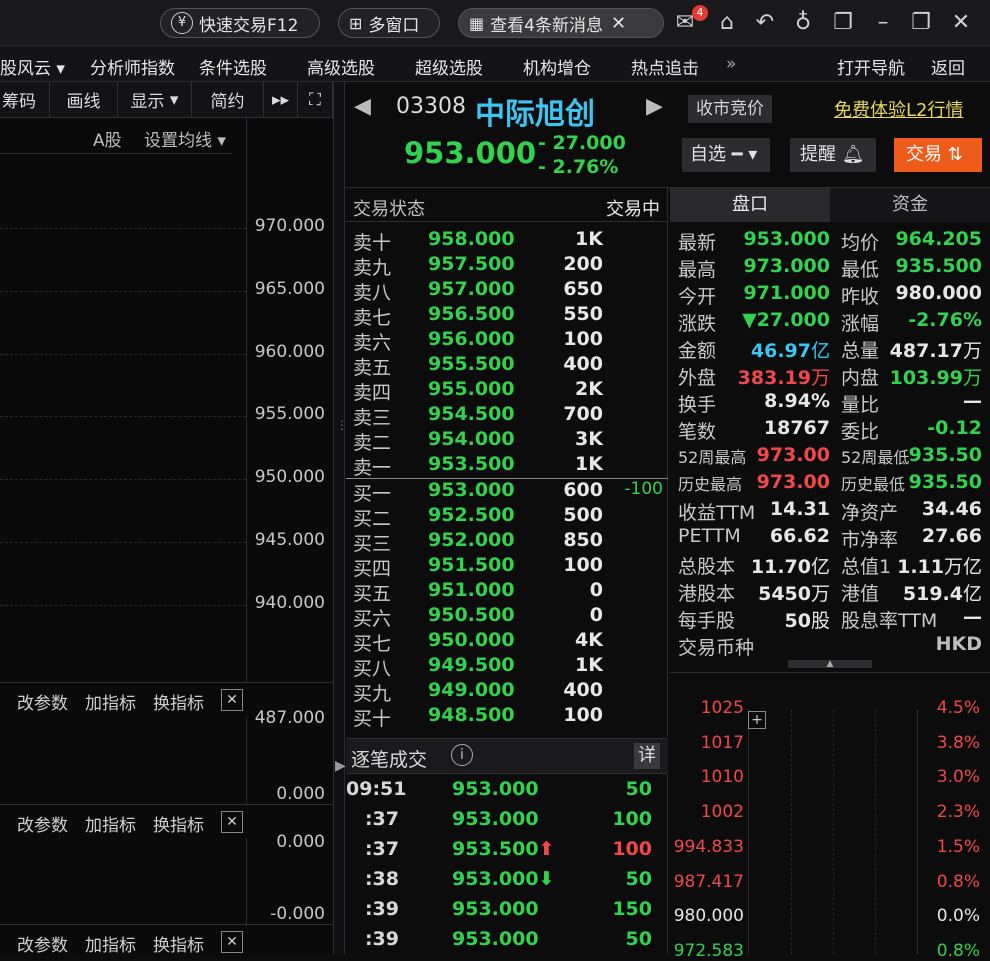 The height and width of the screenshot is (961, 990). I want to click on l2-trial-link: 免费体验L2行情, so click(898, 109).